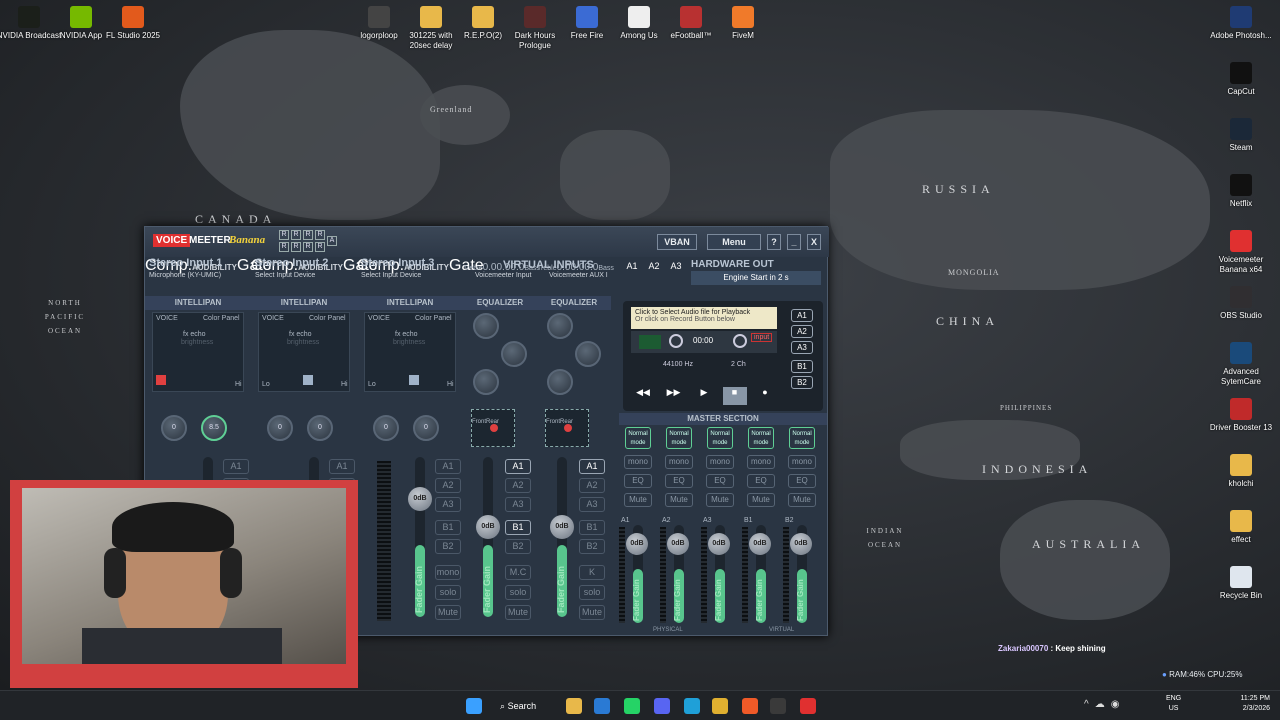 The width and height of the screenshot is (1280, 720). I want to click on stop-icon: ■, so click(734, 396).